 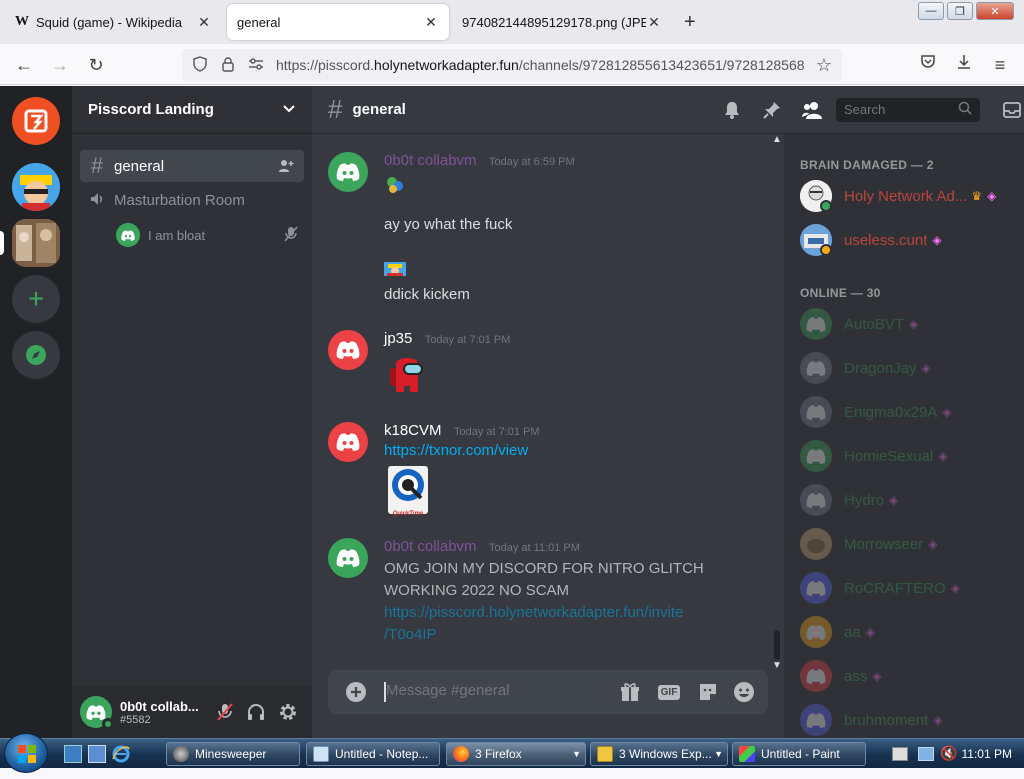 I want to click on tab-wikipedia: W Squid (game) - Wikipedia ✕, so click(x=113, y=22).